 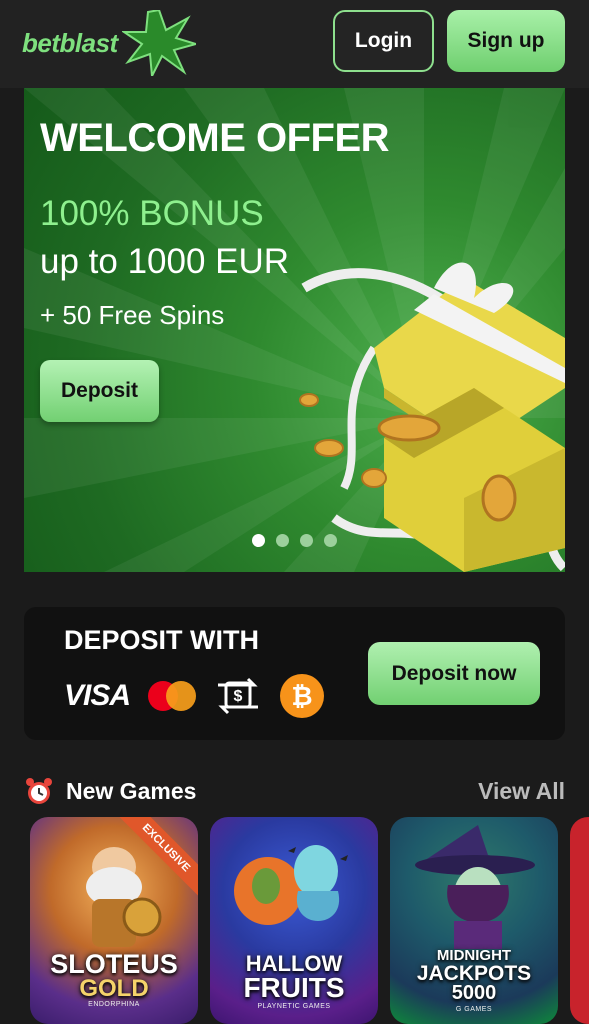 What do you see at coordinates (70, 43) in the screenshot?
I see `logo-text: betblast` at bounding box center [70, 43].